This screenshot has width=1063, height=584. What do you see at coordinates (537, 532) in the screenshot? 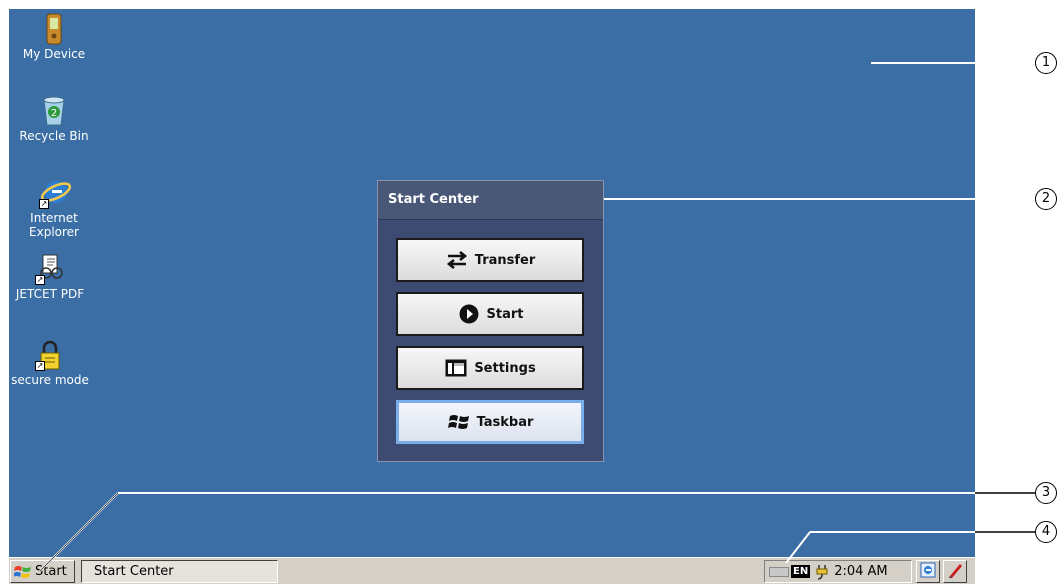
I see `callout-leaders` at bounding box center [537, 532].